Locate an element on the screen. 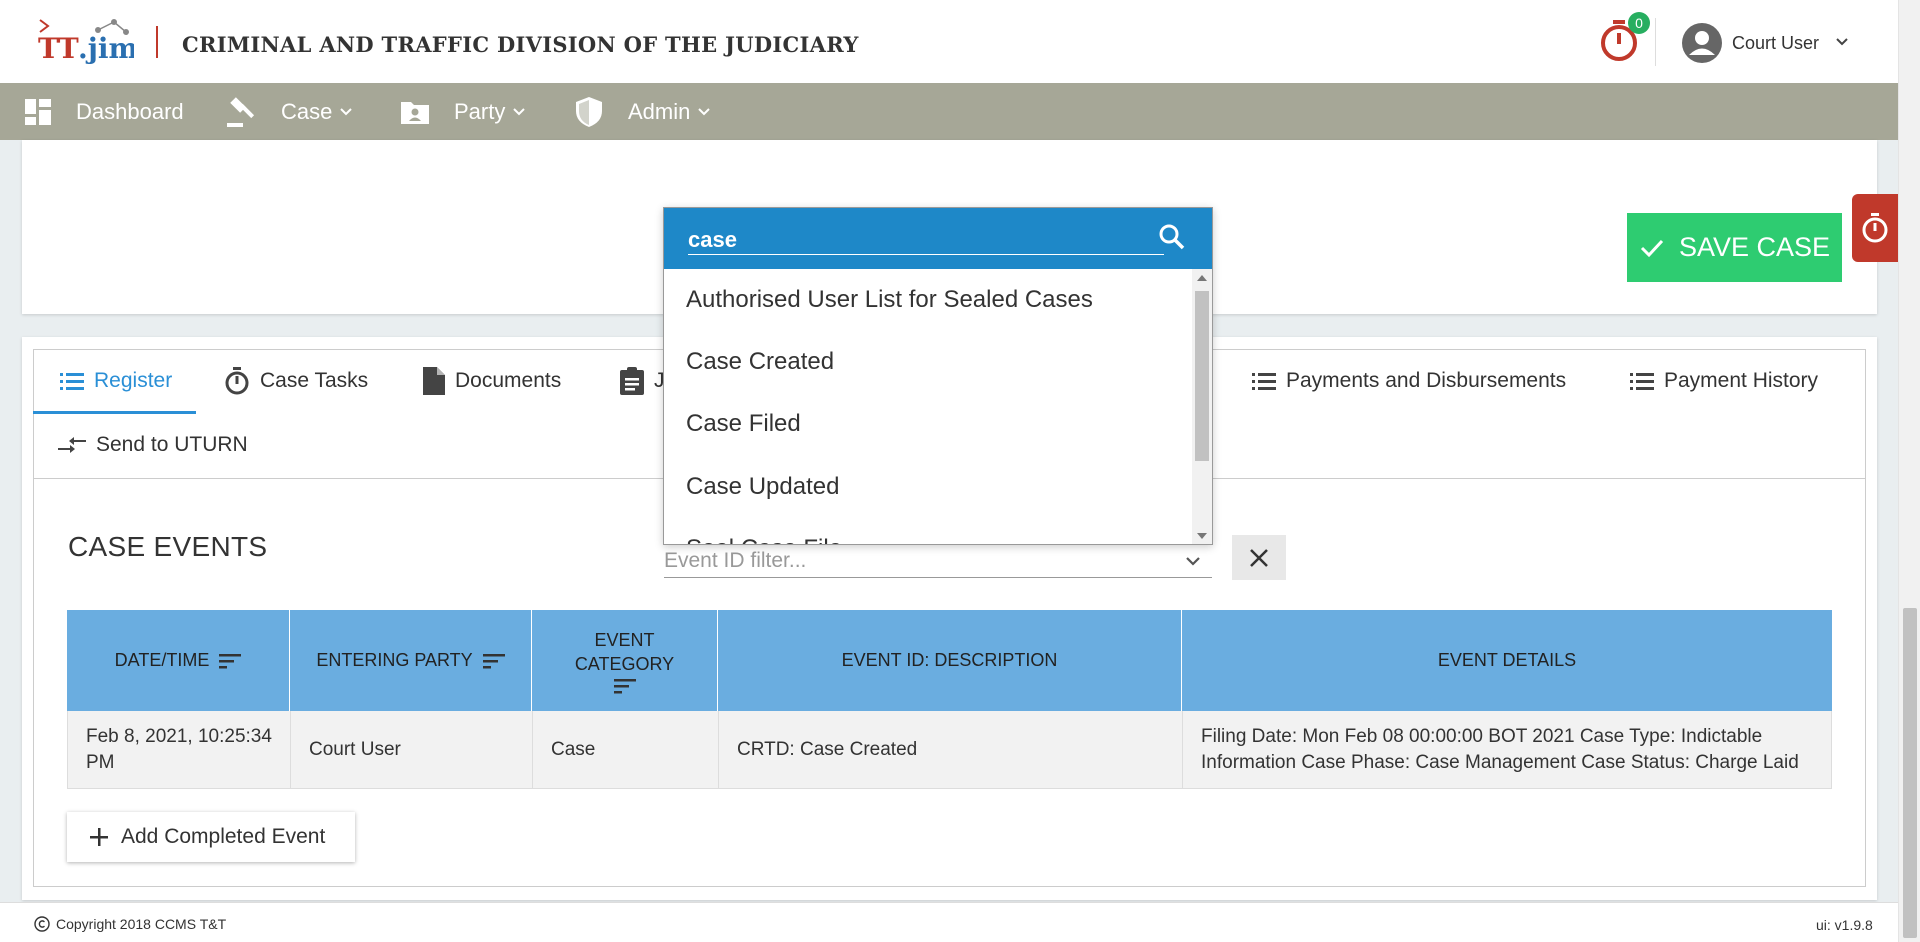 The height and width of the screenshot is (942, 1920). column-label: DATE/TIME is located at coordinates (162, 660).